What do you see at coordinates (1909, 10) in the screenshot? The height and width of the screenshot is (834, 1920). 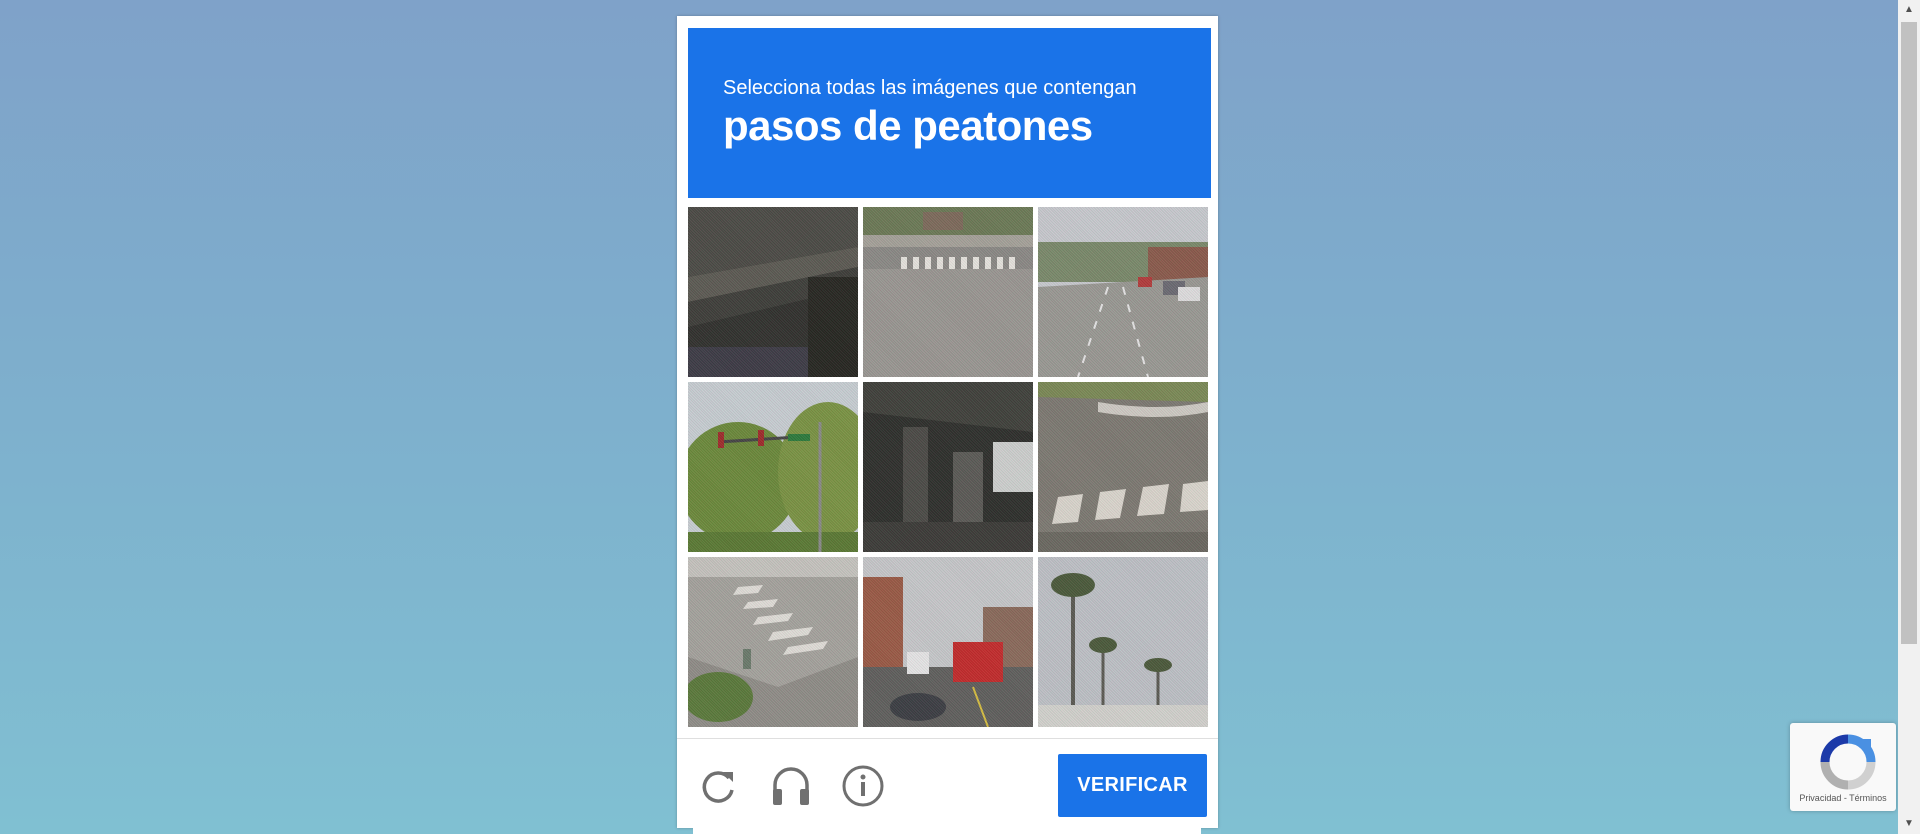 I see `scroll-up-arrow-icon: ▲` at bounding box center [1909, 10].